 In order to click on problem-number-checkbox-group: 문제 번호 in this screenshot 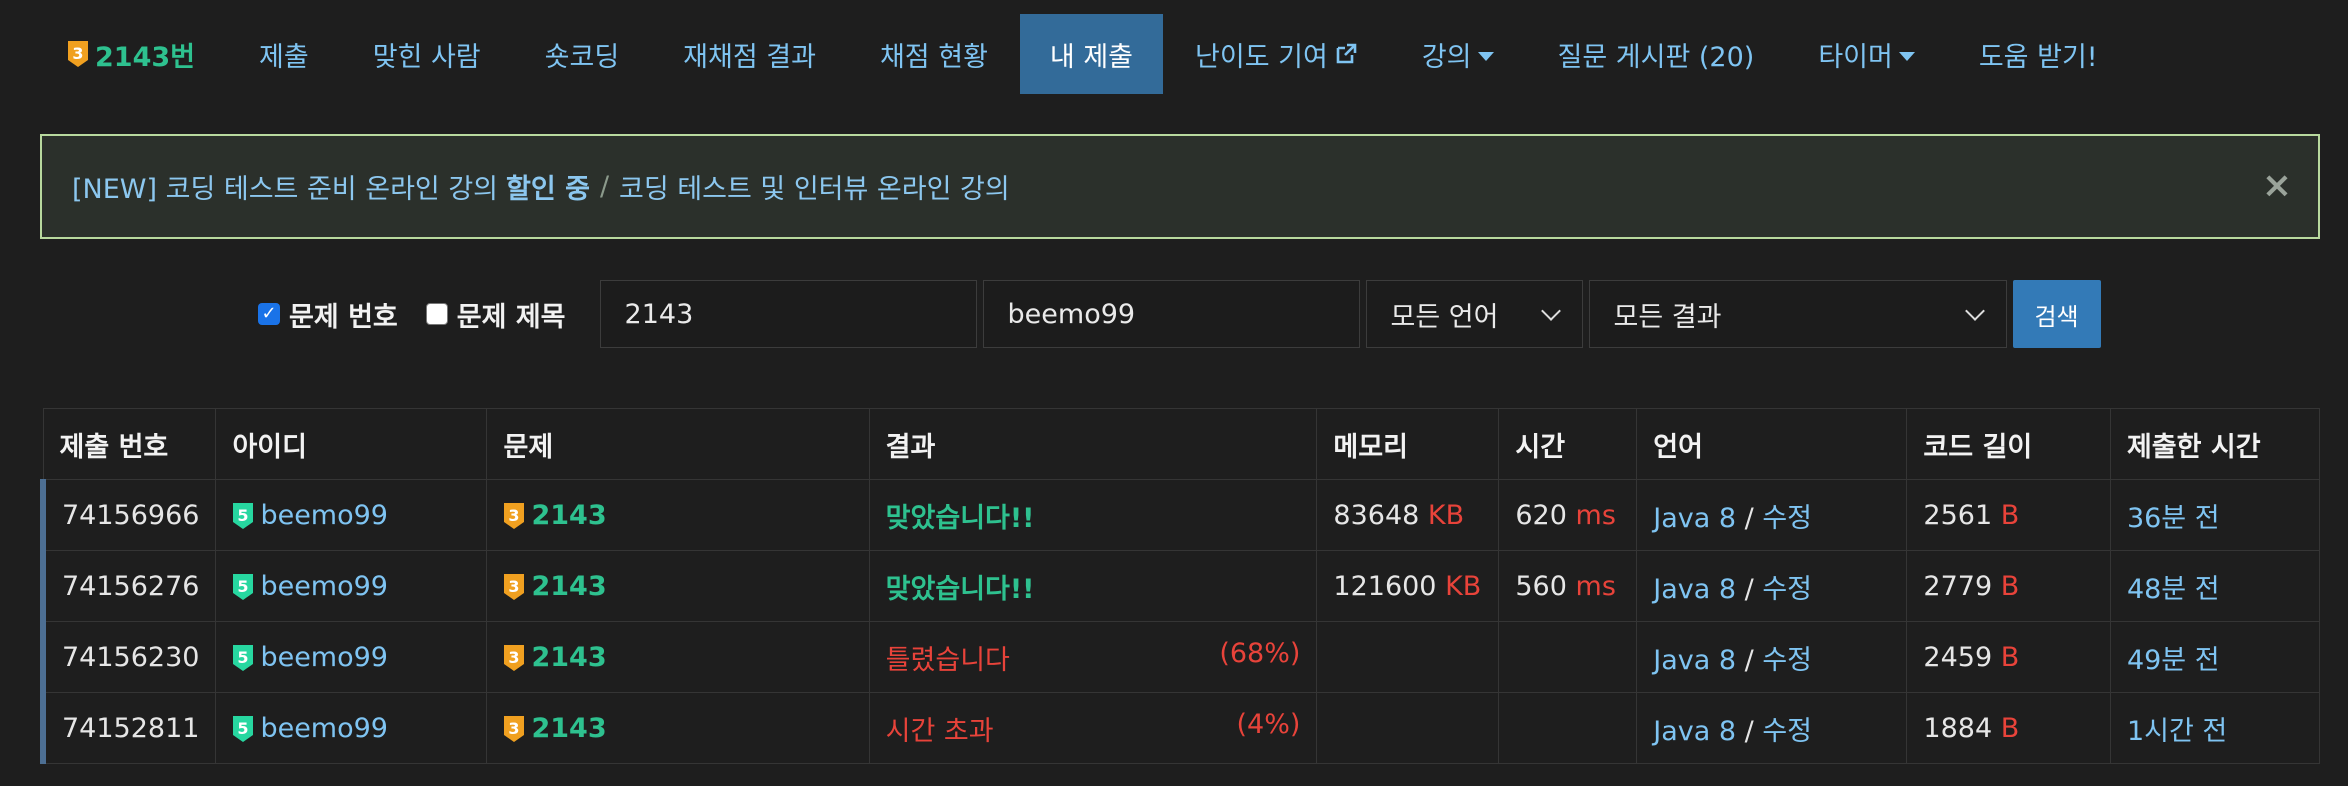, I will do `click(328, 314)`.